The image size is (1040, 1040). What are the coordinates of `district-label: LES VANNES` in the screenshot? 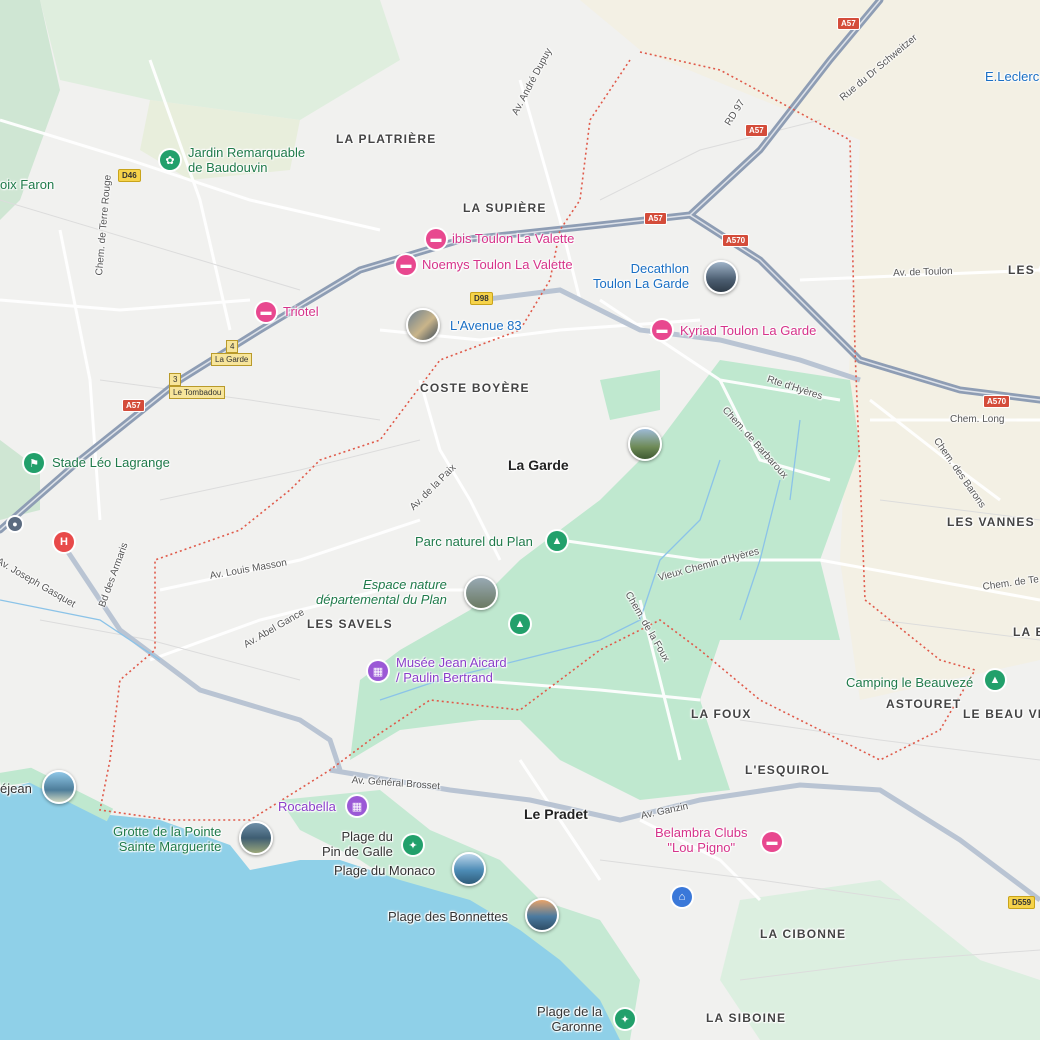 It's located at (991, 522).